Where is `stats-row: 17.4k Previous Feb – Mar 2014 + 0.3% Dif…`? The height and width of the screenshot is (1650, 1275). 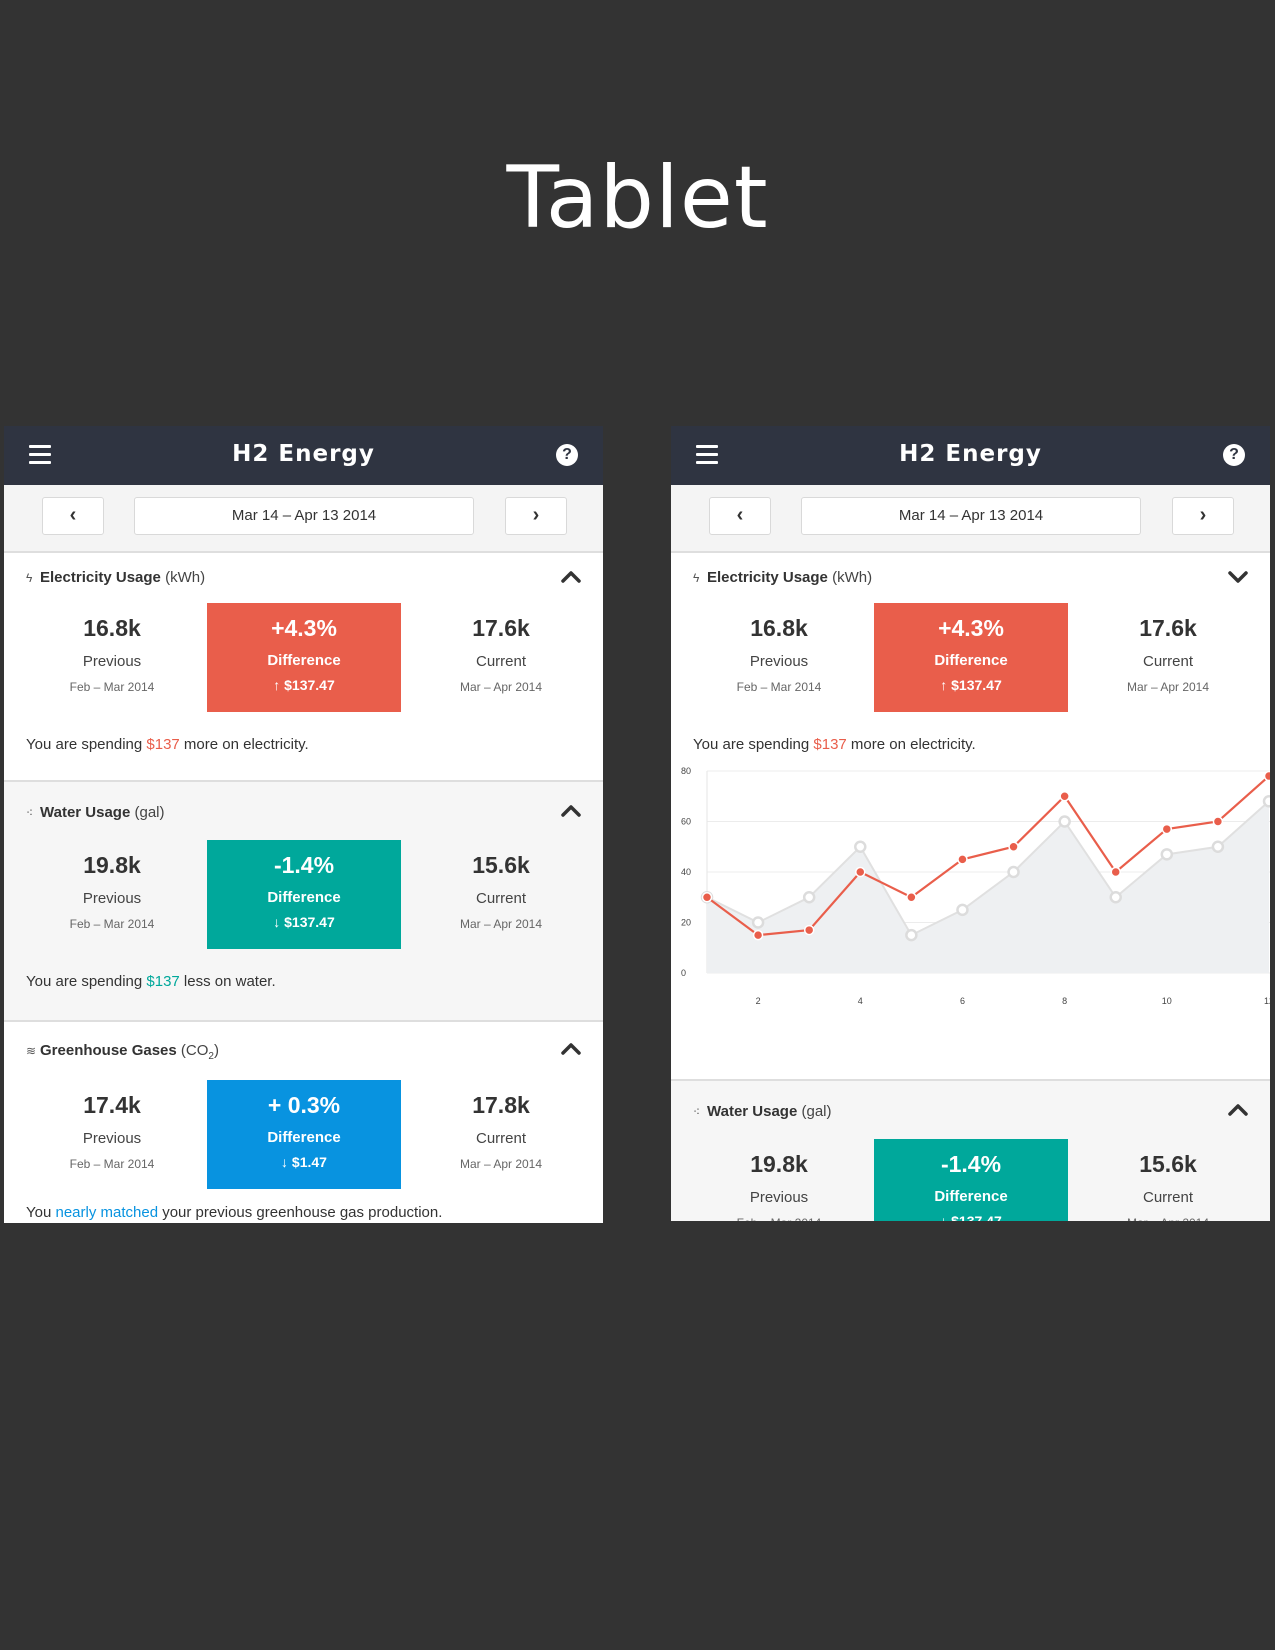
stats-row: 17.4k Previous Feb – Mar 2014 + 0.3% Dif… is located at coordinates (303, 1135).